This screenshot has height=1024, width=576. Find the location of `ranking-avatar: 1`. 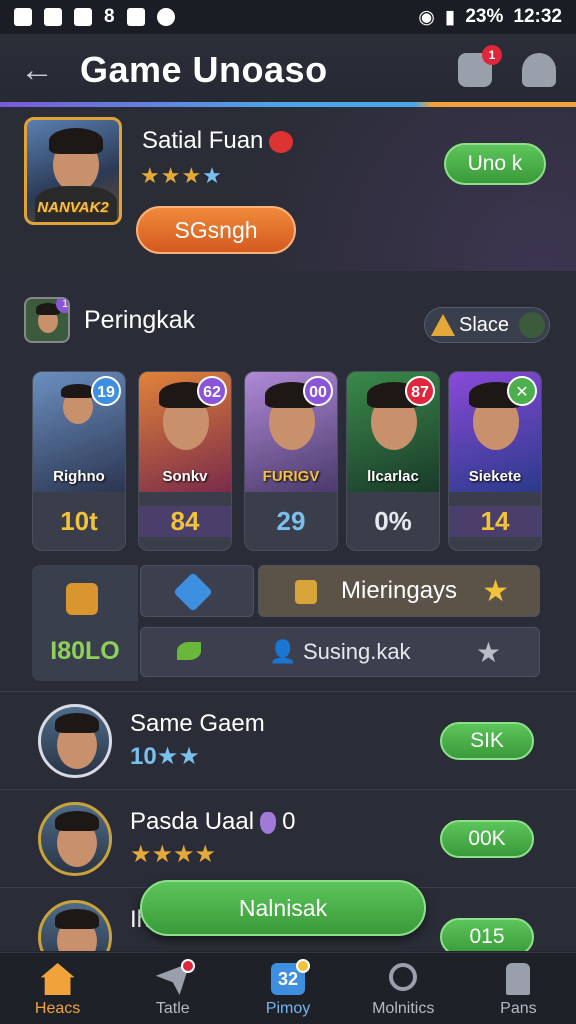

ranking-avatar: 1 is located at coordinates (47, 320).